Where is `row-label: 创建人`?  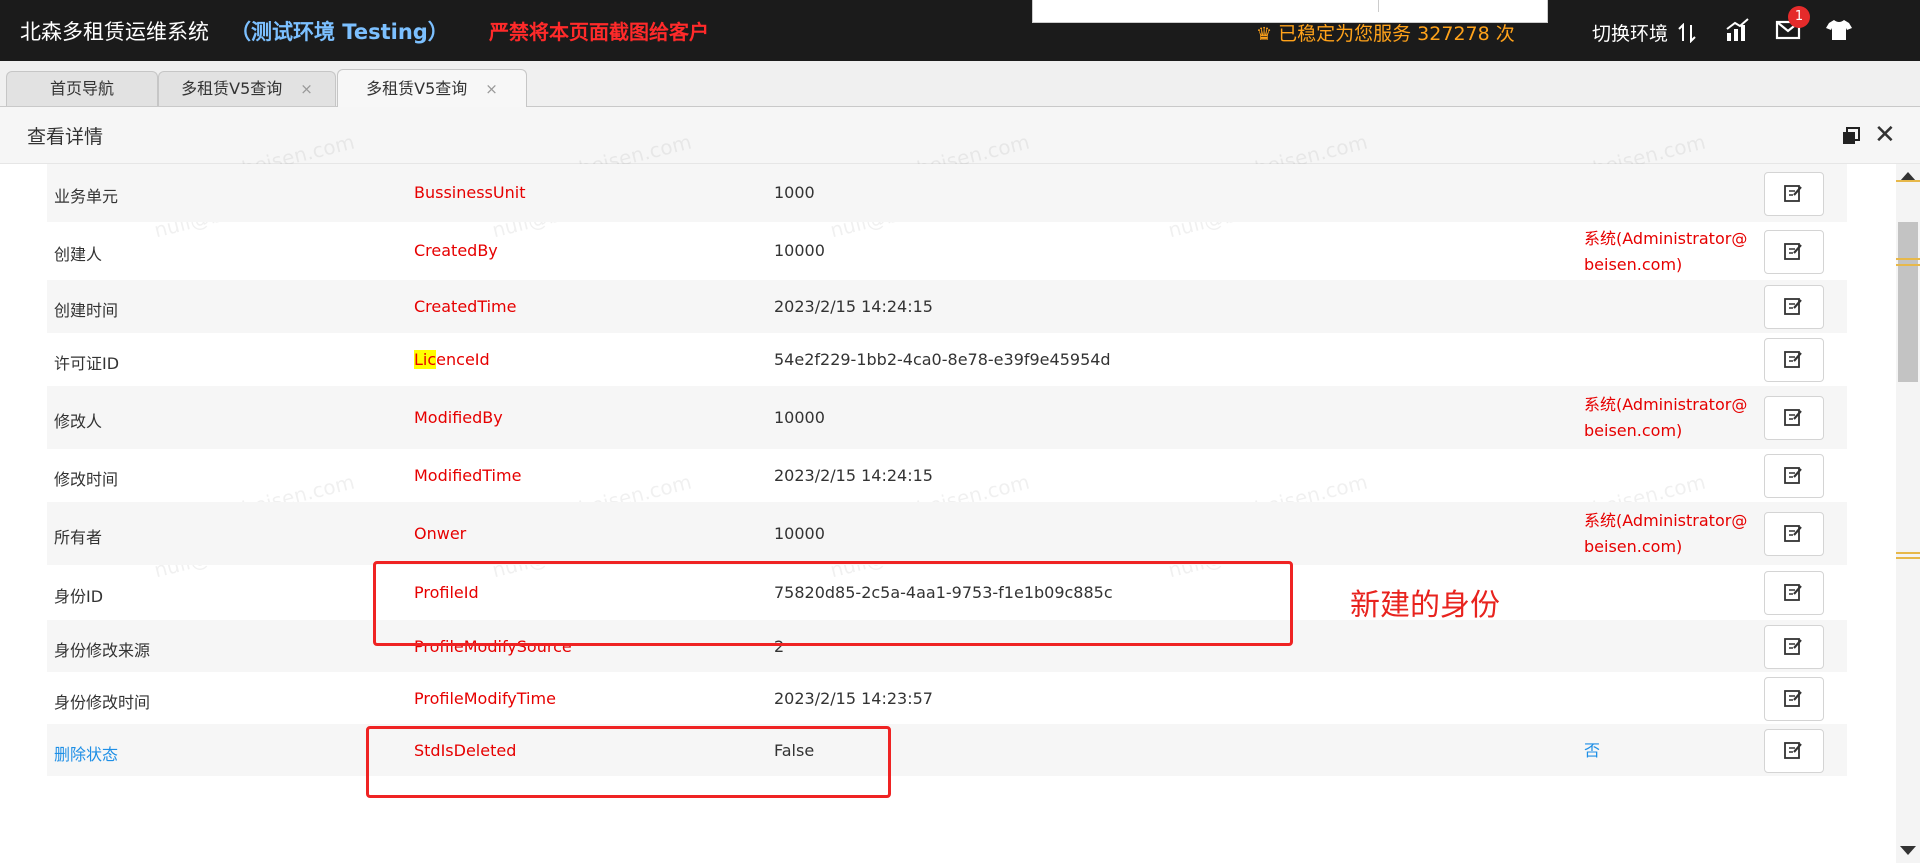
row-label: 创建人 is located at coordinates (78, 254).